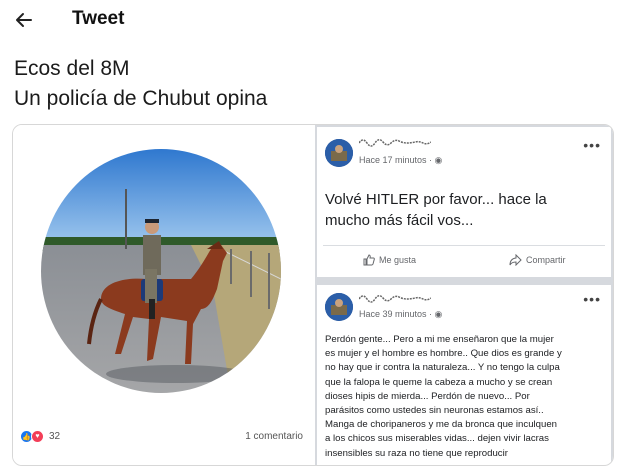  Describe the element at coordinates (312, 20) in the screenshot. I see `top-bar: Tweet` at that location.